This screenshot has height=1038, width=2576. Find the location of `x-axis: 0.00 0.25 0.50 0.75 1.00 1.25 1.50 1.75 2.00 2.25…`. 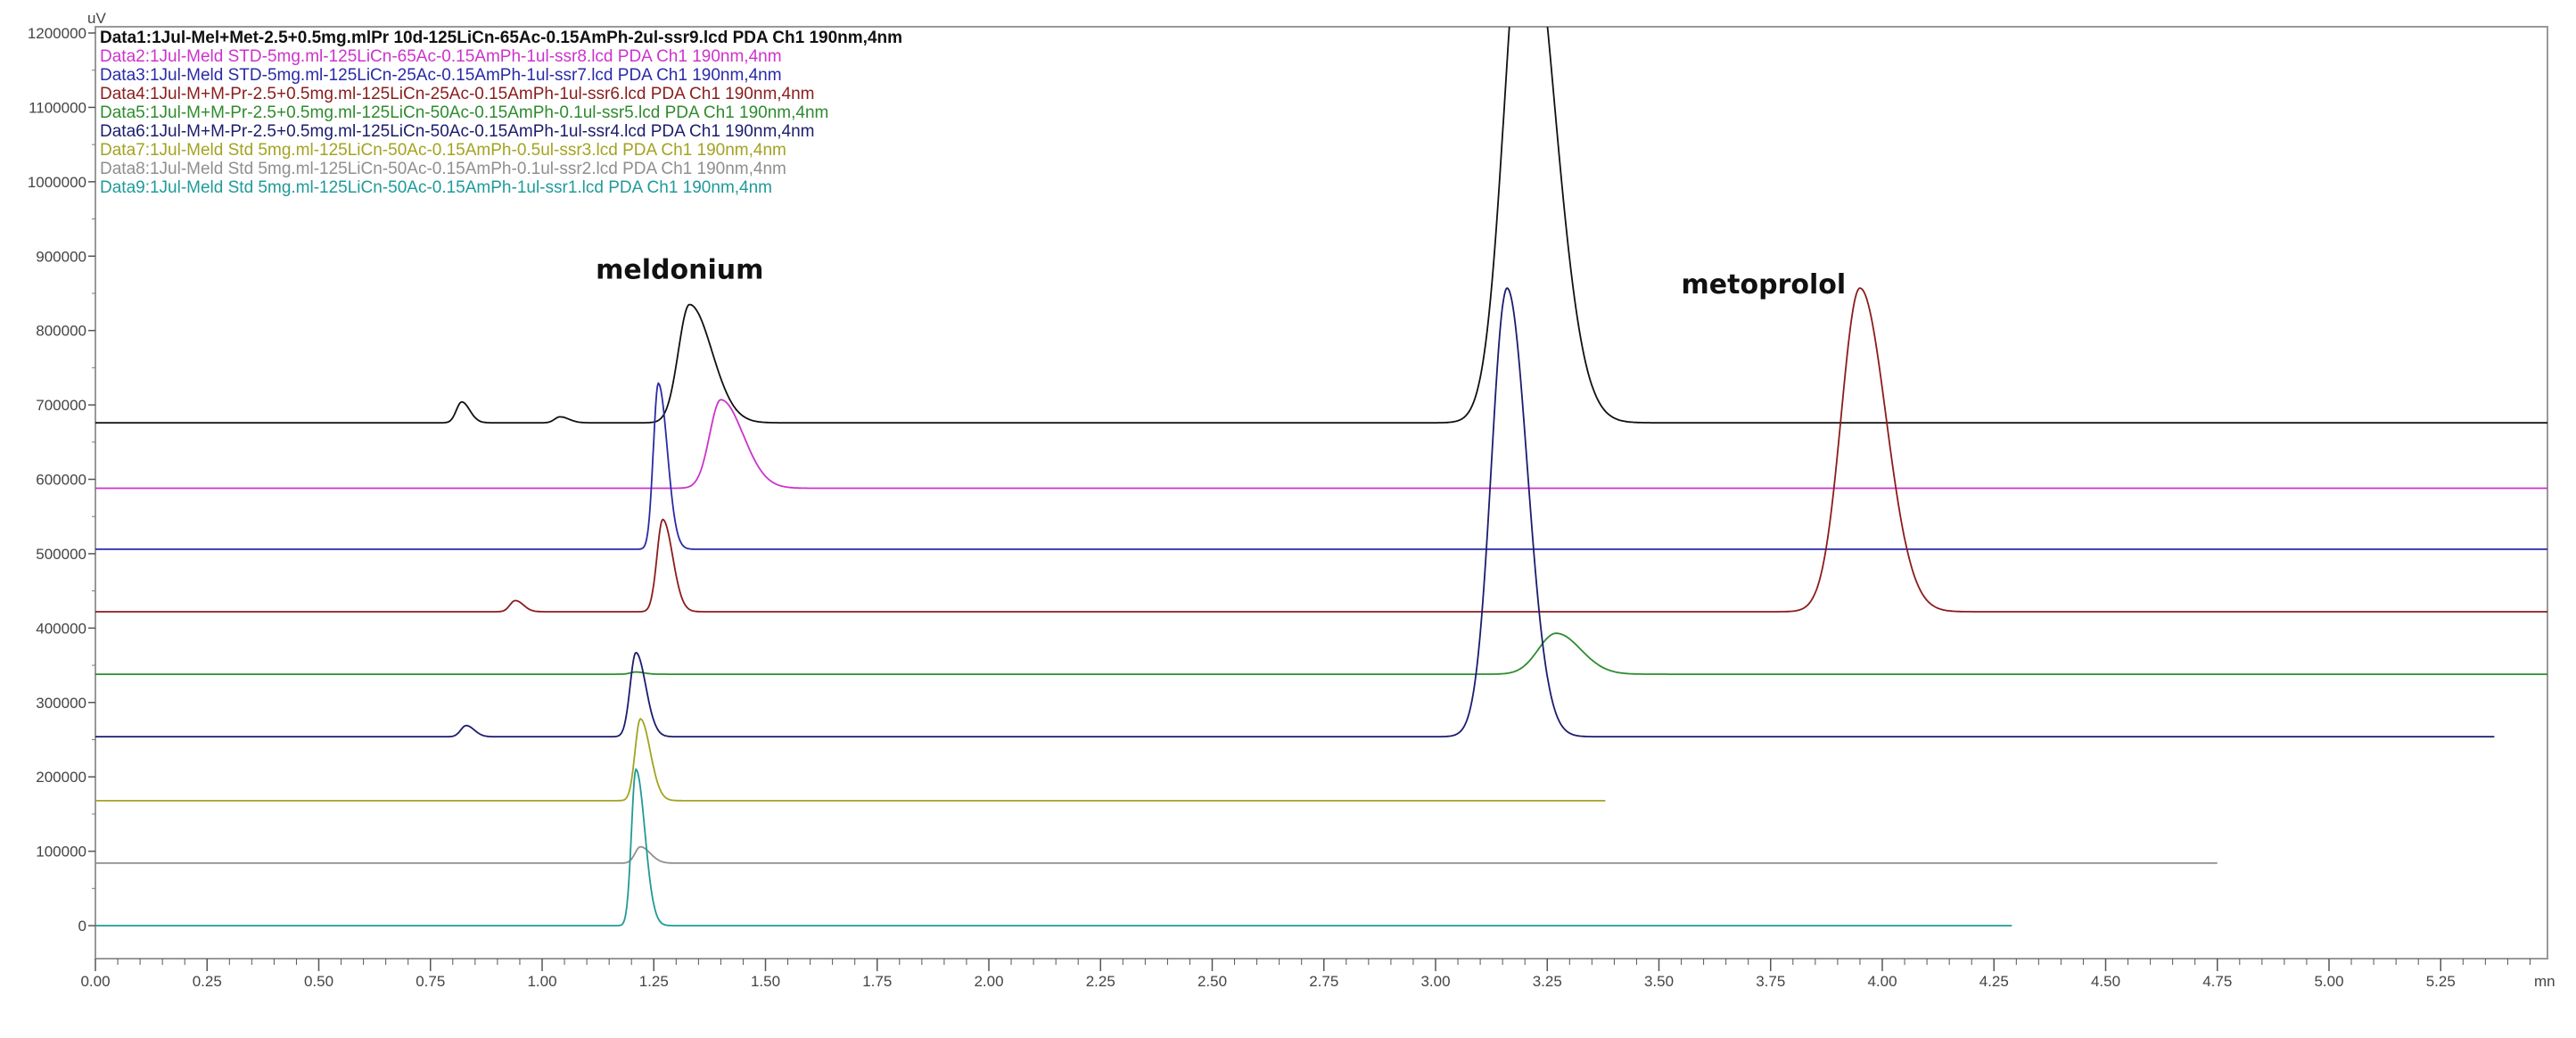

x-axis: 0.00 0.25 0.50 0.75 1.00 1.25 1.50 1.75 2.00 2.25… is located at coordinates (1305, 975).